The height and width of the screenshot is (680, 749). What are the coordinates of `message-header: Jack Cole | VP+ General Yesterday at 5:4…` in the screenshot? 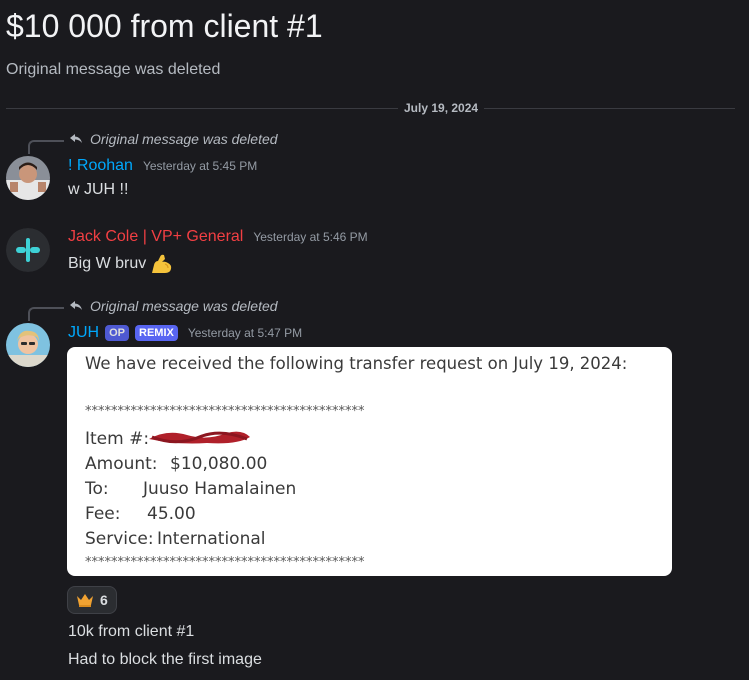 It's located at (218, 237).